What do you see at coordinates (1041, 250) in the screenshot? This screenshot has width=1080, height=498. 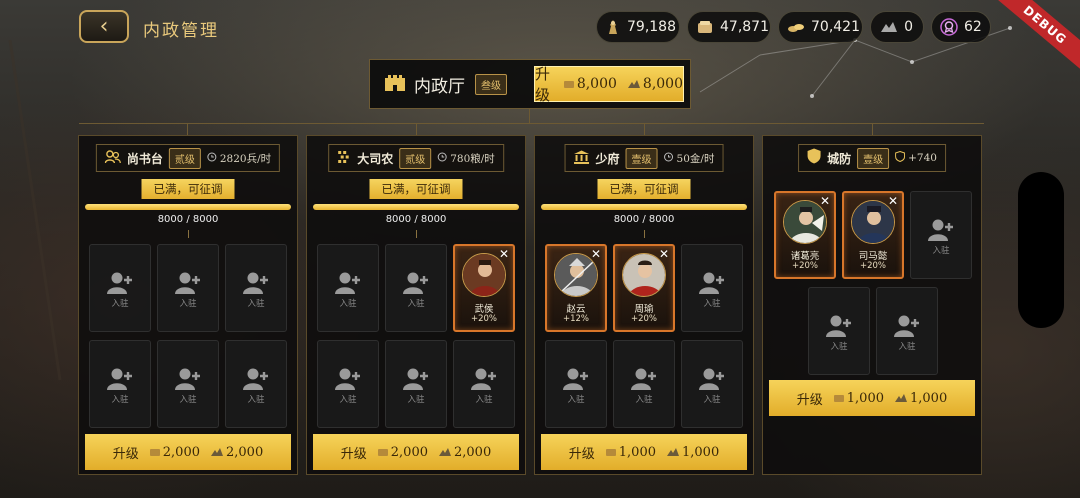 I see `scroll-handle` at bounding box center [1041, 250].